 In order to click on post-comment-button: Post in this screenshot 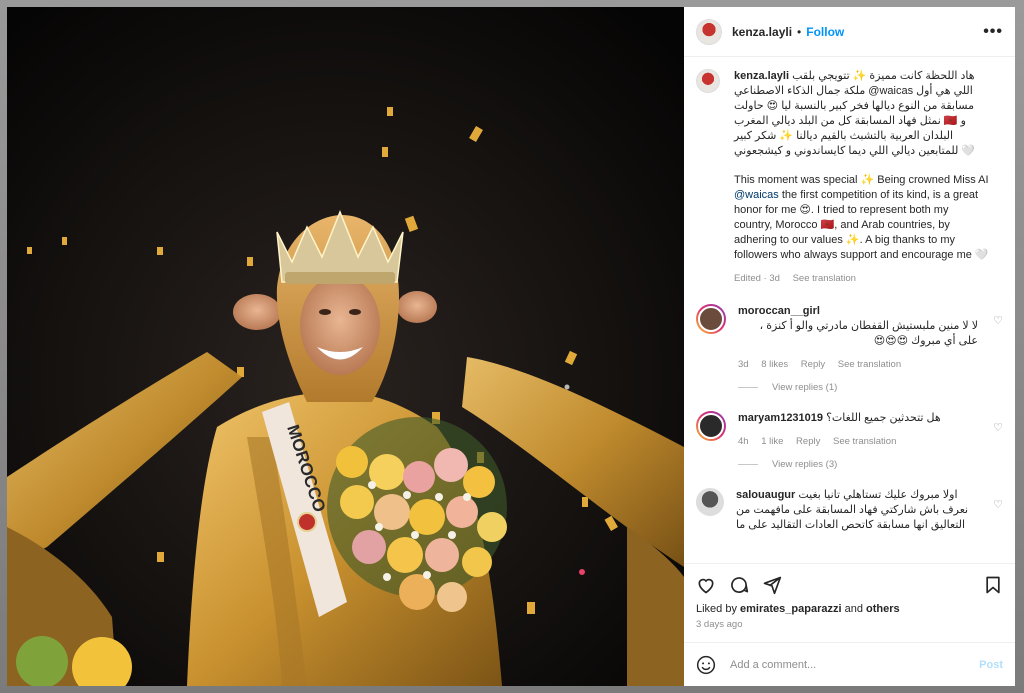, I will do `click(991, 665)`.